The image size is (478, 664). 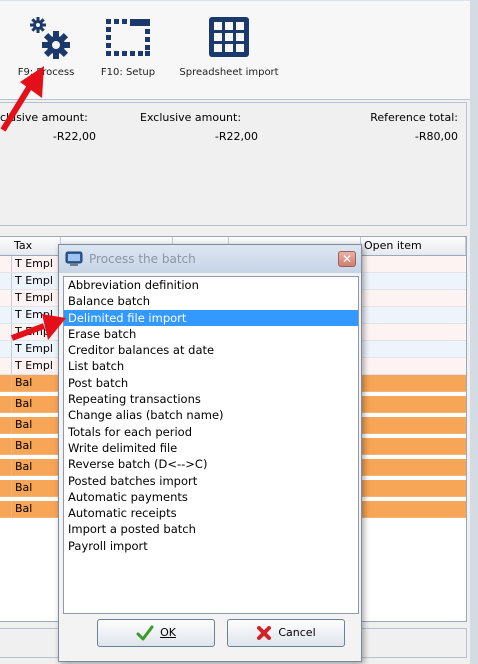 I want to click on list-item: Balance batch, so click(x=211, y=301).